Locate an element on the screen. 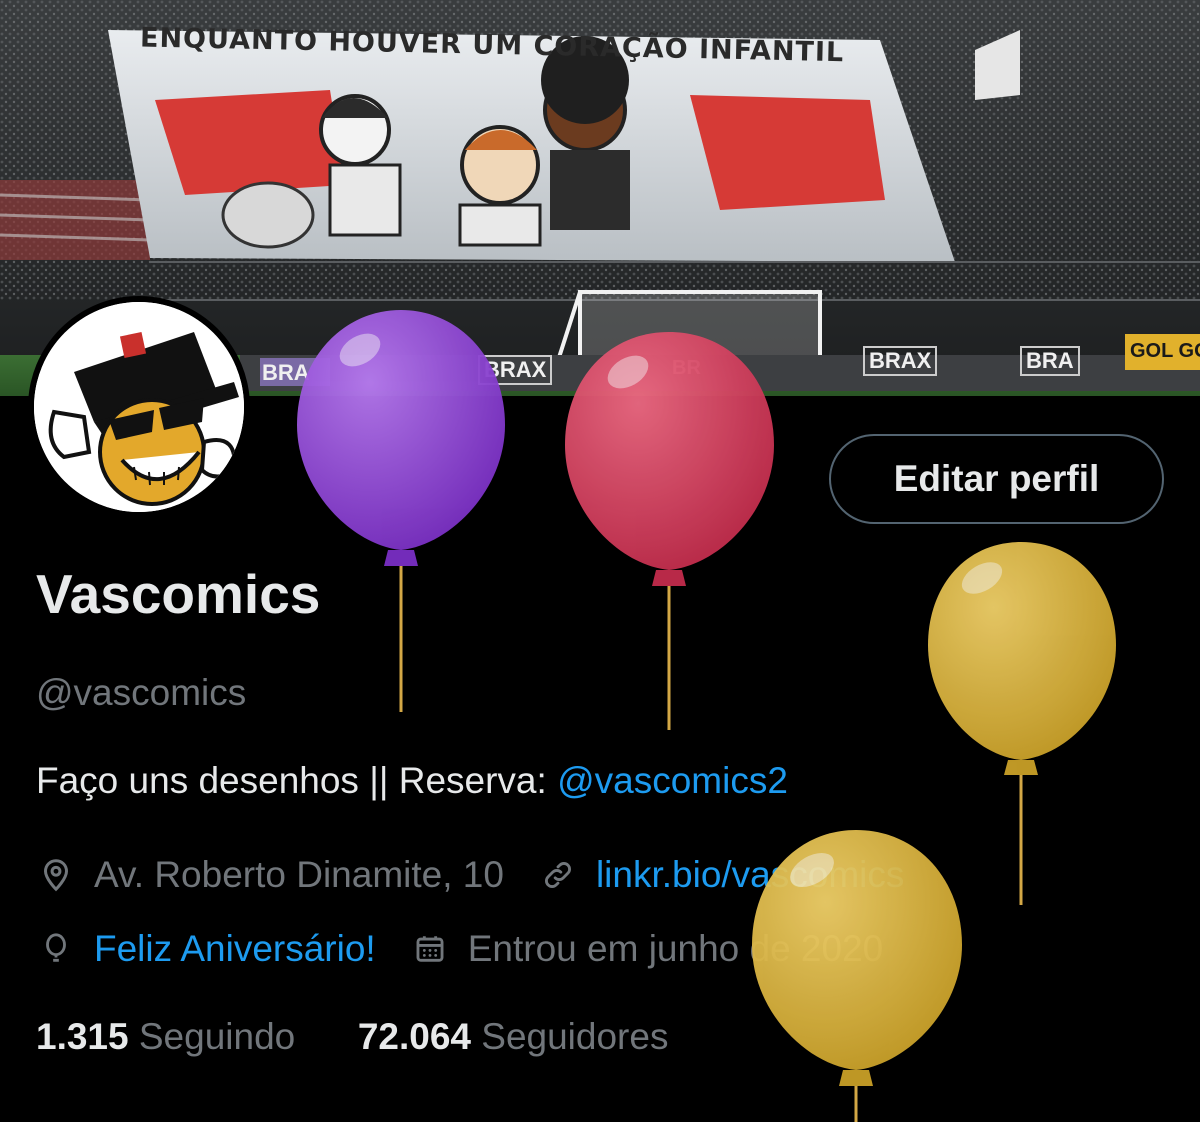 The width and height of the screenshot is (1200, 1122). location-item: Av. Roberto Dinamite, 10 is located at coordinates (270, 875).